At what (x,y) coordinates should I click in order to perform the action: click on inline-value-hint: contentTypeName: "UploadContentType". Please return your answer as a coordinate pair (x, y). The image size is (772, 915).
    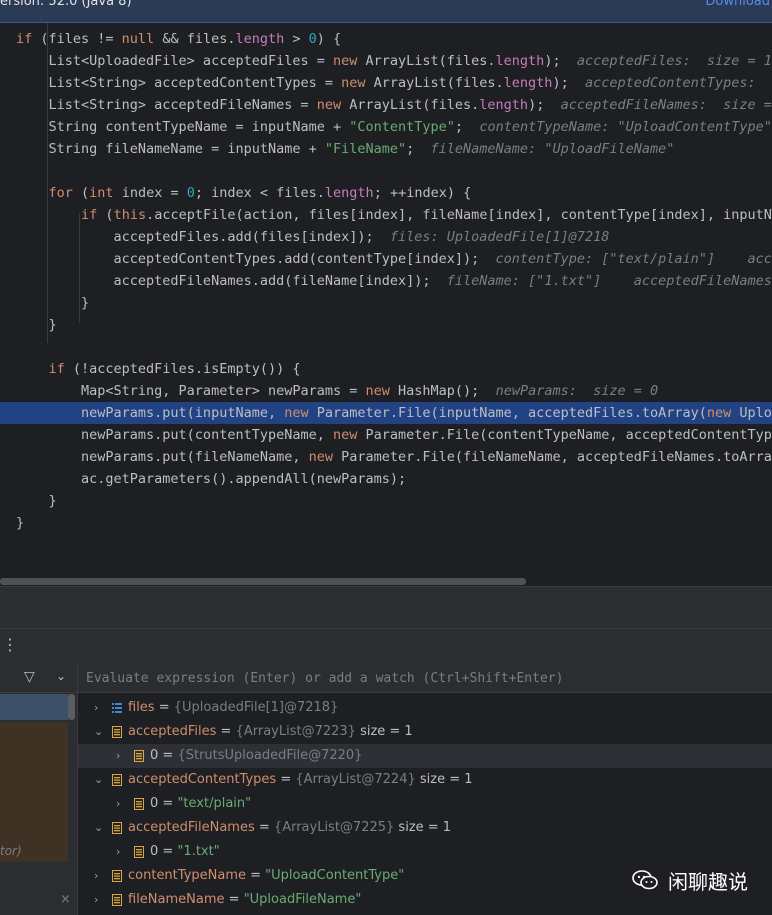
    Looking at the image, I should click on (625, 127).